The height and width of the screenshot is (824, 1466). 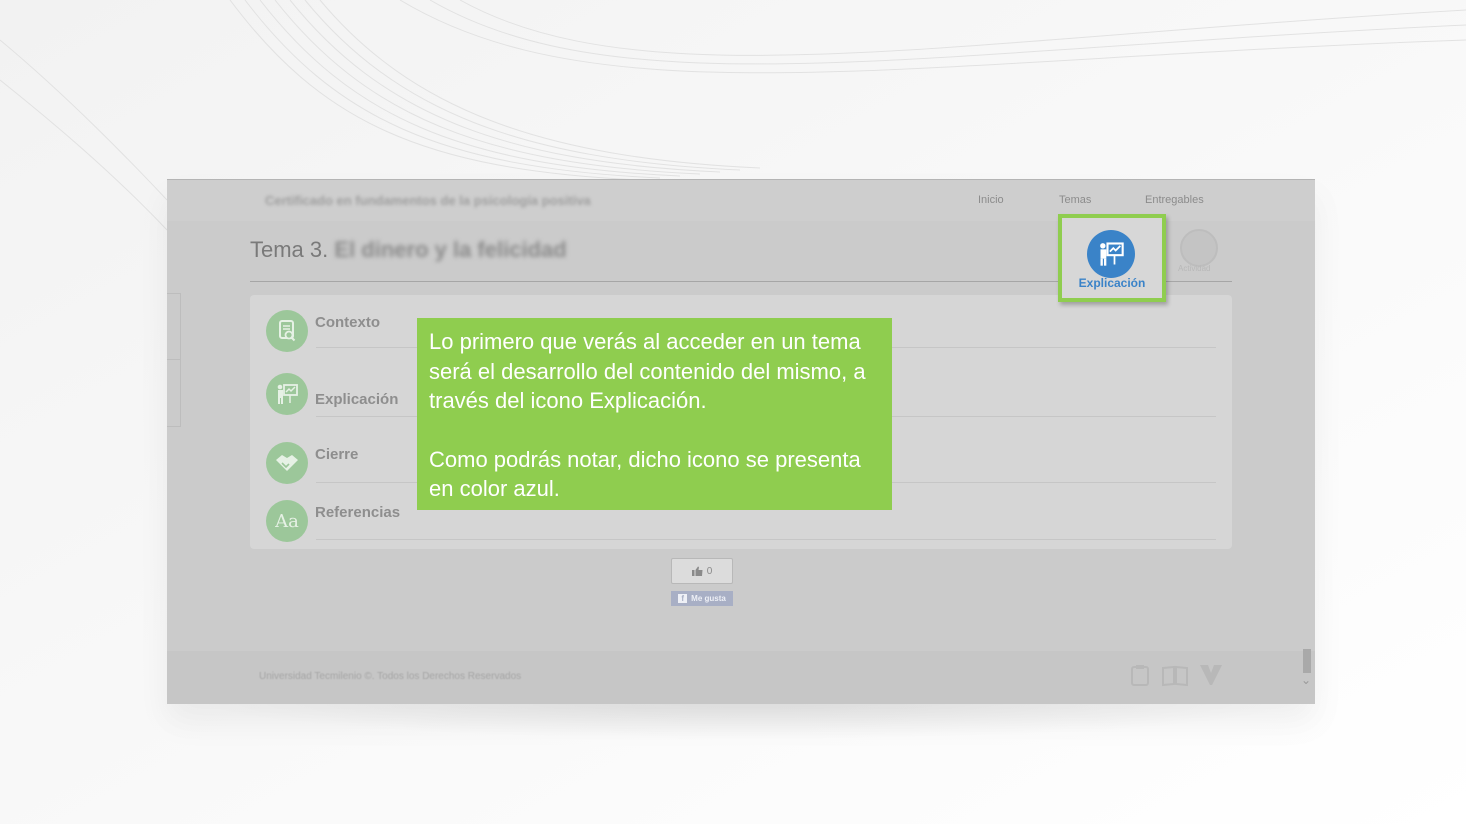 I want to click on nav-inicio: Inicio, so click(x=991, y=200).